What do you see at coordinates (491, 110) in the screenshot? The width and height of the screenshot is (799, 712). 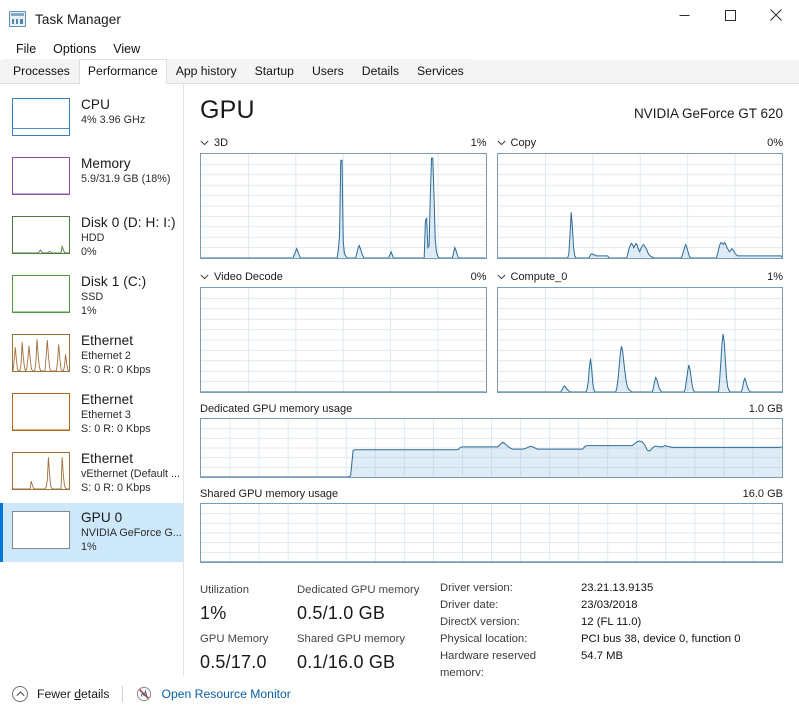 I see `panel-header: GPU NVIDIA GeForce GT 620` at bounding box center [491, 110].